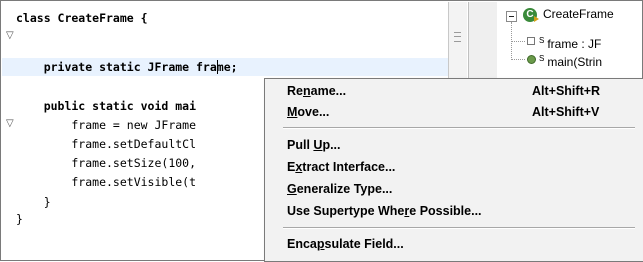 The width and height of the screenshot is (643, 262). I want to click on scroll-grip-icon, so click(457, 37).